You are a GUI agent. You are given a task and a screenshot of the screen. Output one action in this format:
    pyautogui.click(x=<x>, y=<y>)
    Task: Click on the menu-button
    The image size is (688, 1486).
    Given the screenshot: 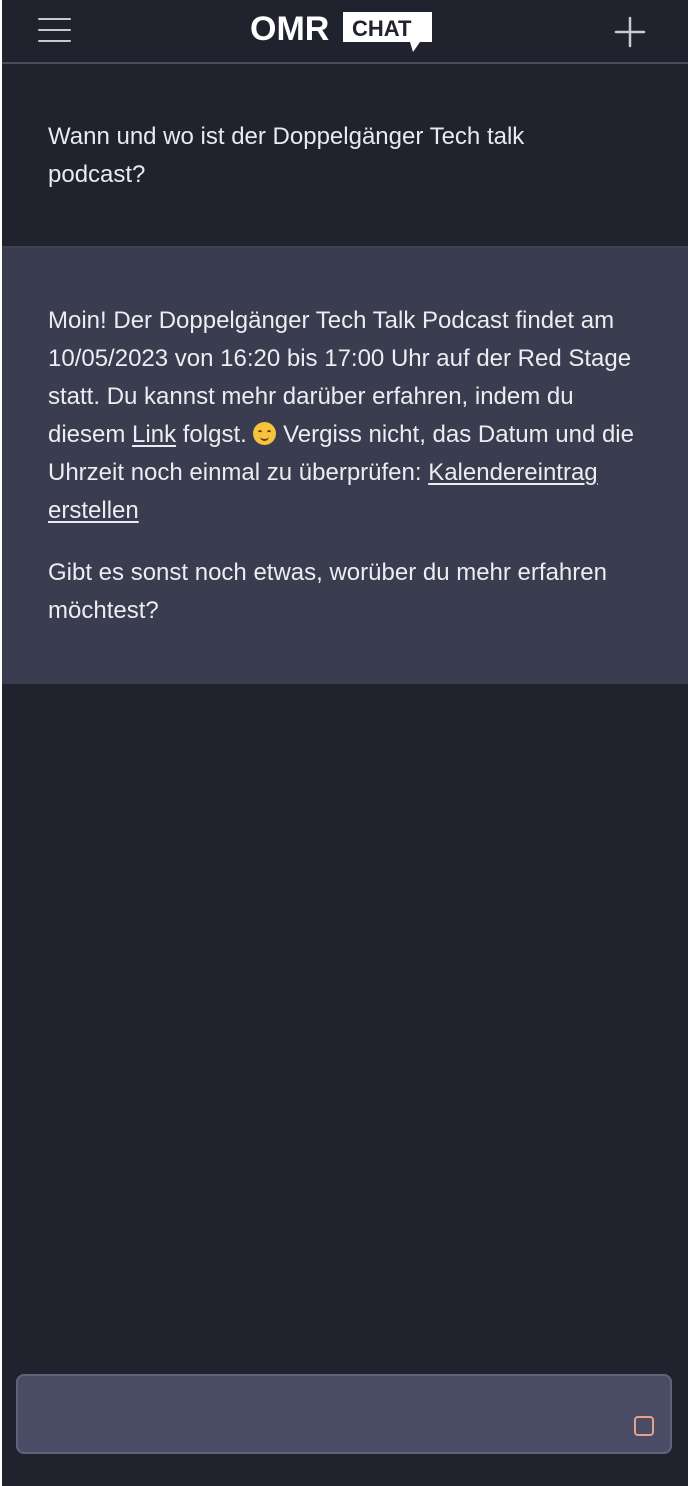 What is the action you would take?
    pyautogui.click(x=56, y=34)
    